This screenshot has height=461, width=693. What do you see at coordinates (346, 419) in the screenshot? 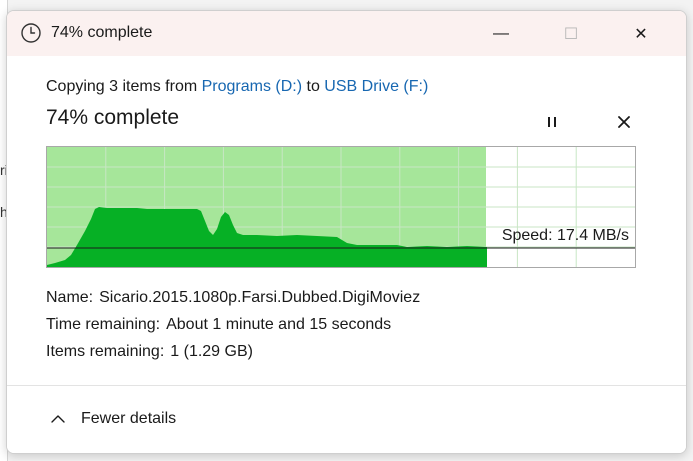
I see `dialog-footer: Fewer details` at bounding box center [346, 419].